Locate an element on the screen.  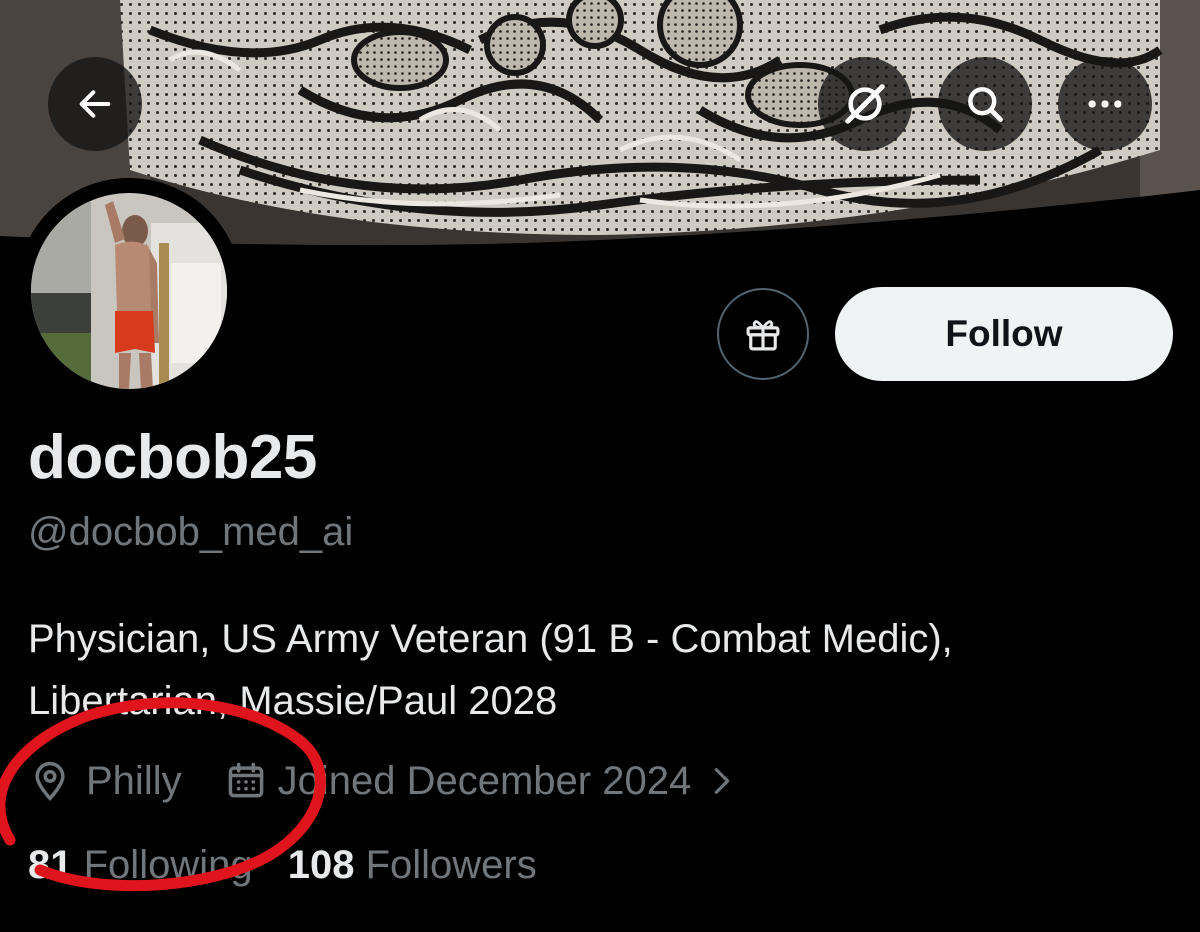
arrow-left-icon is located at coordinates (95, 104).